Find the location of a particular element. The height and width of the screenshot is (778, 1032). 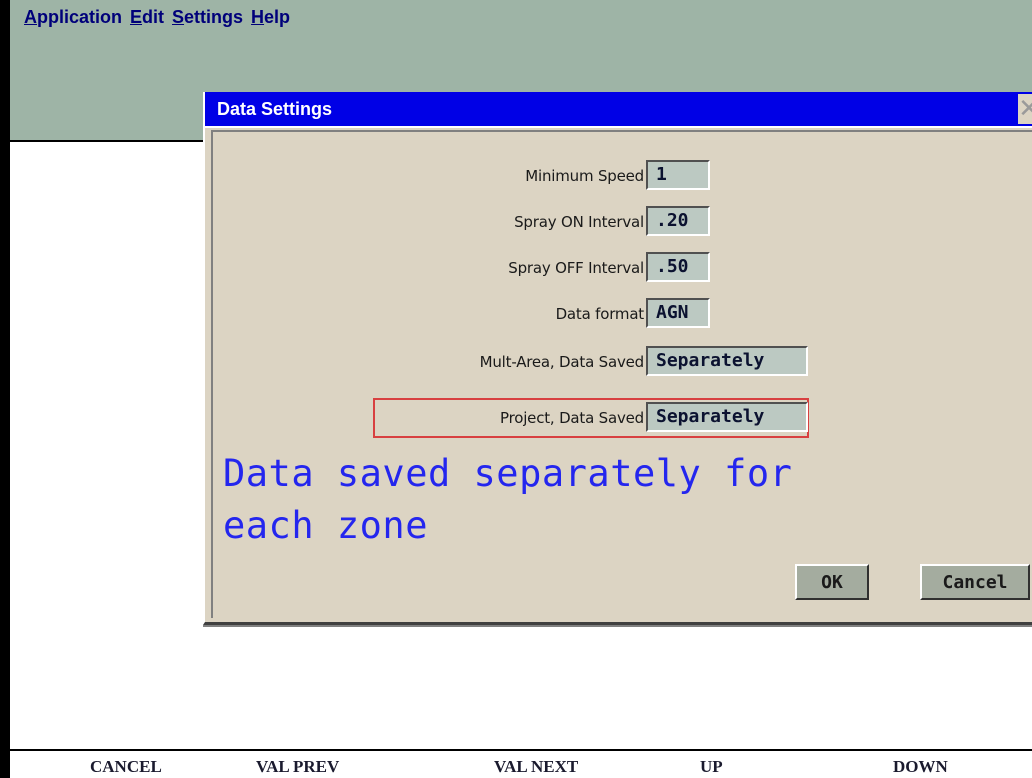

dialog-titlebar: Data Settings ✕ is located at coordinates (618, 110).